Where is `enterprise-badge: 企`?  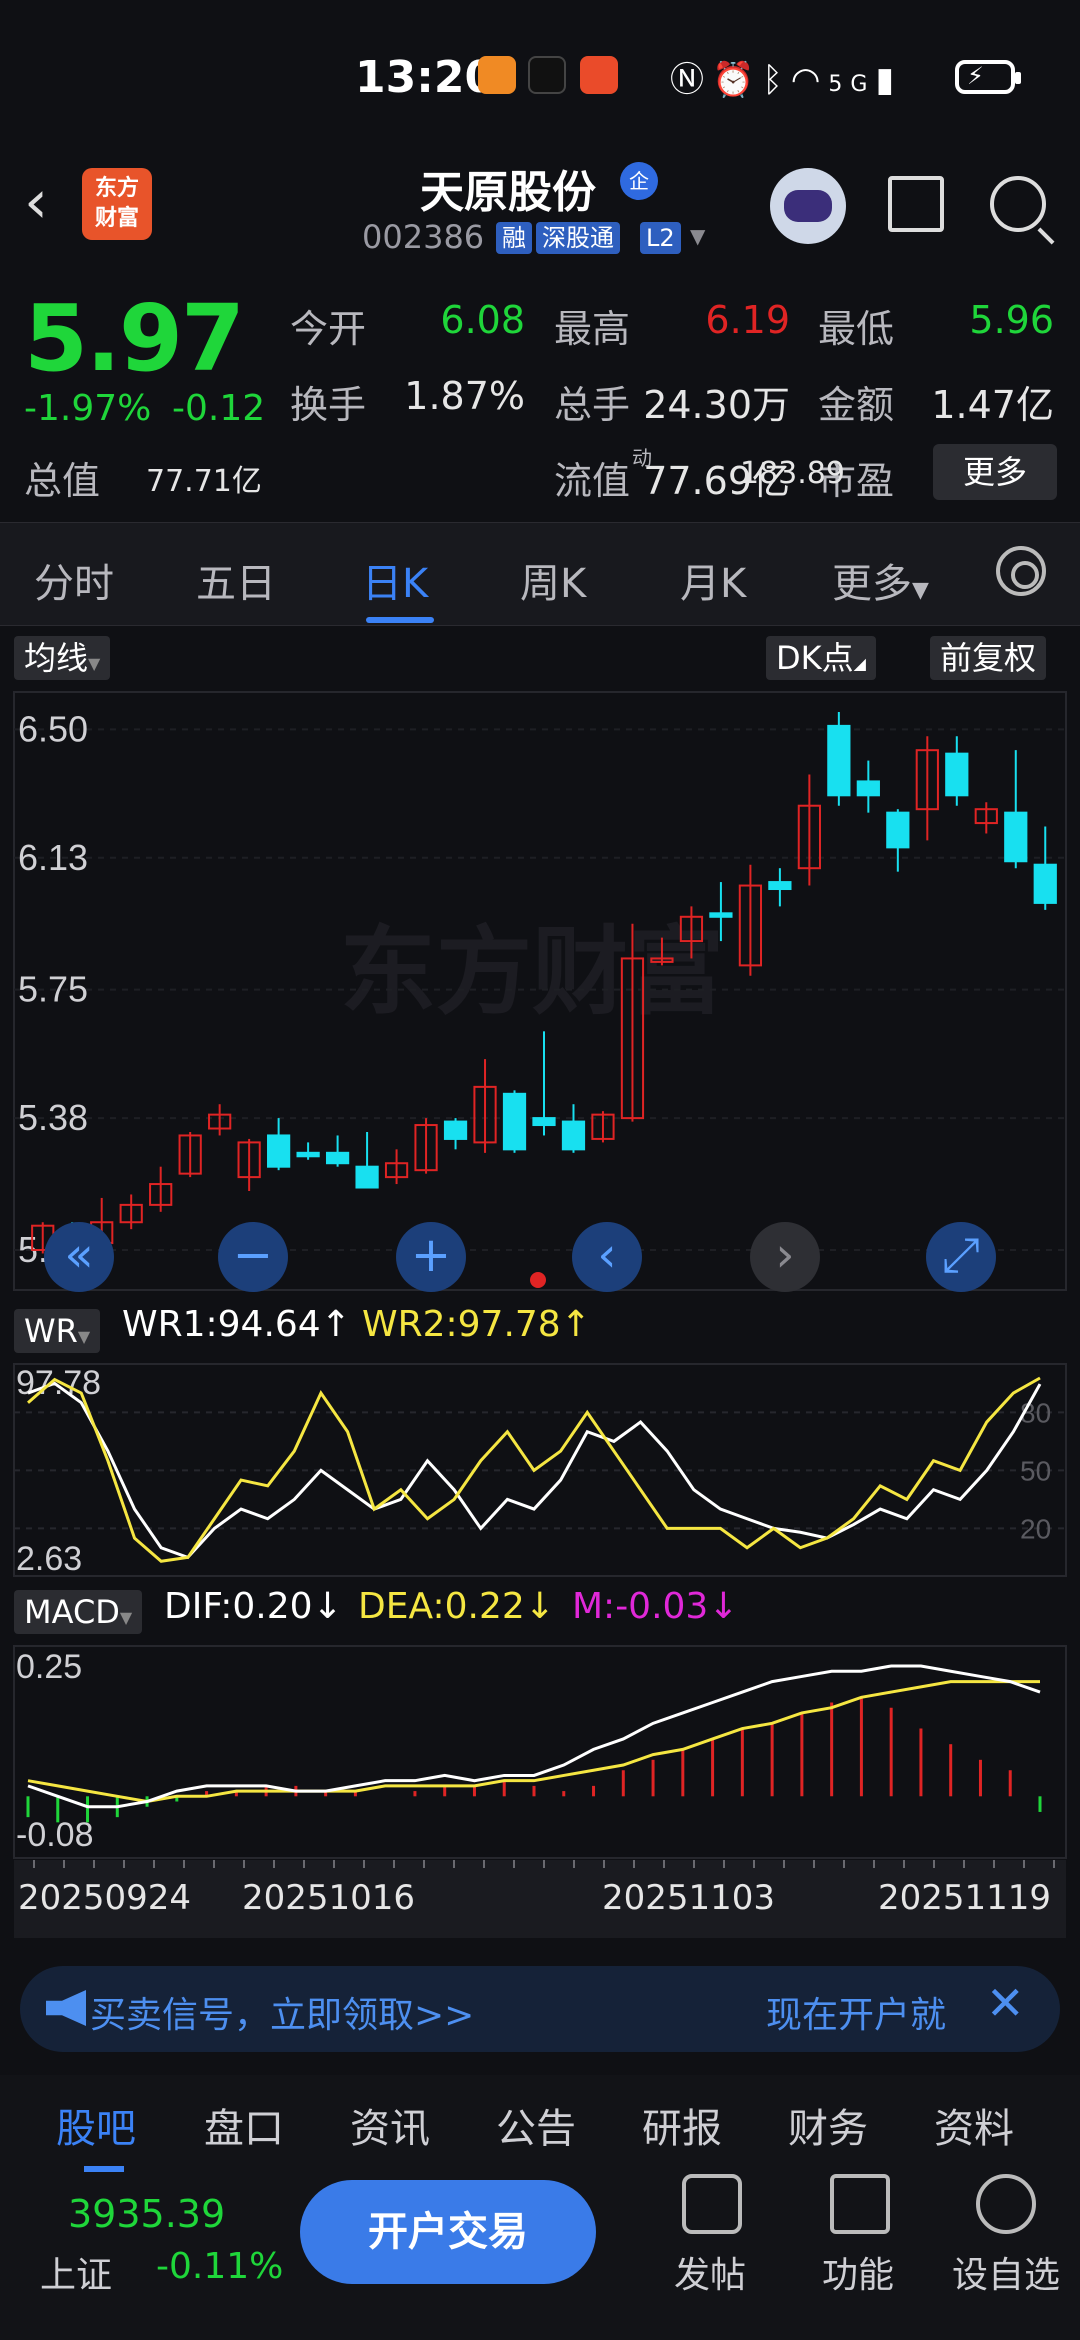 enterprise-badge: 企 is located at coordinates (639, 181).